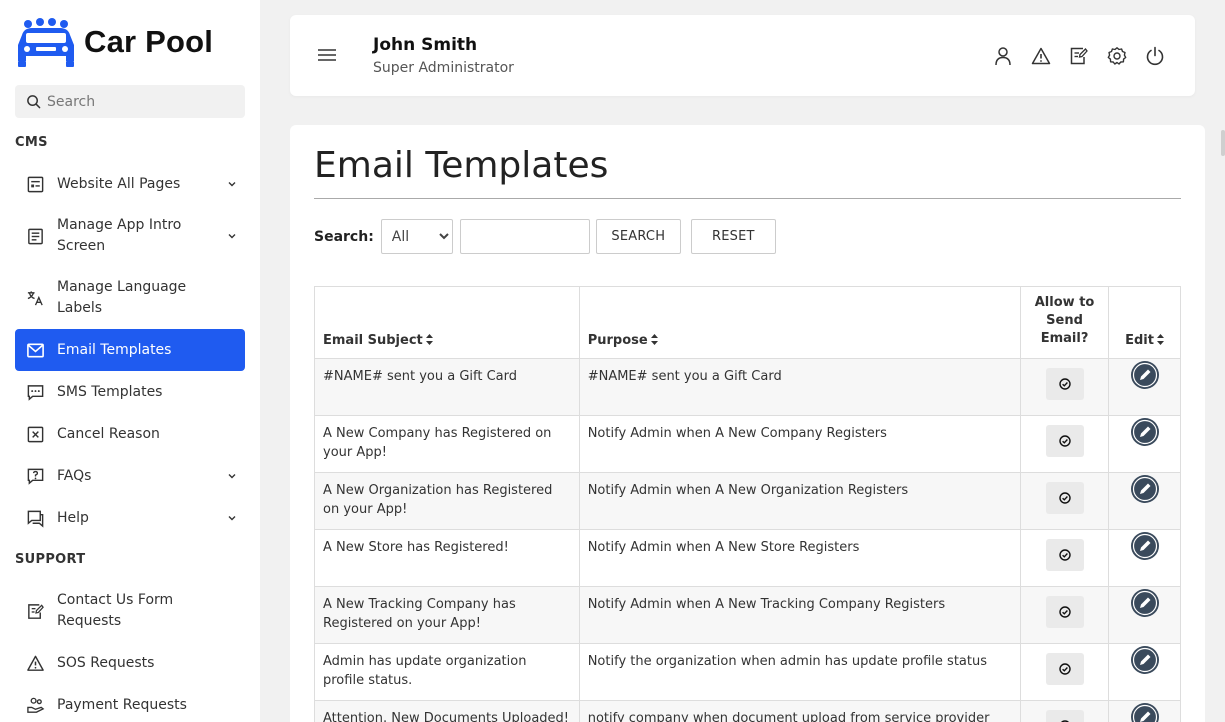  I want to click on sidebar-item-cancel-reason: Cancel Reason, so click(130, 434).